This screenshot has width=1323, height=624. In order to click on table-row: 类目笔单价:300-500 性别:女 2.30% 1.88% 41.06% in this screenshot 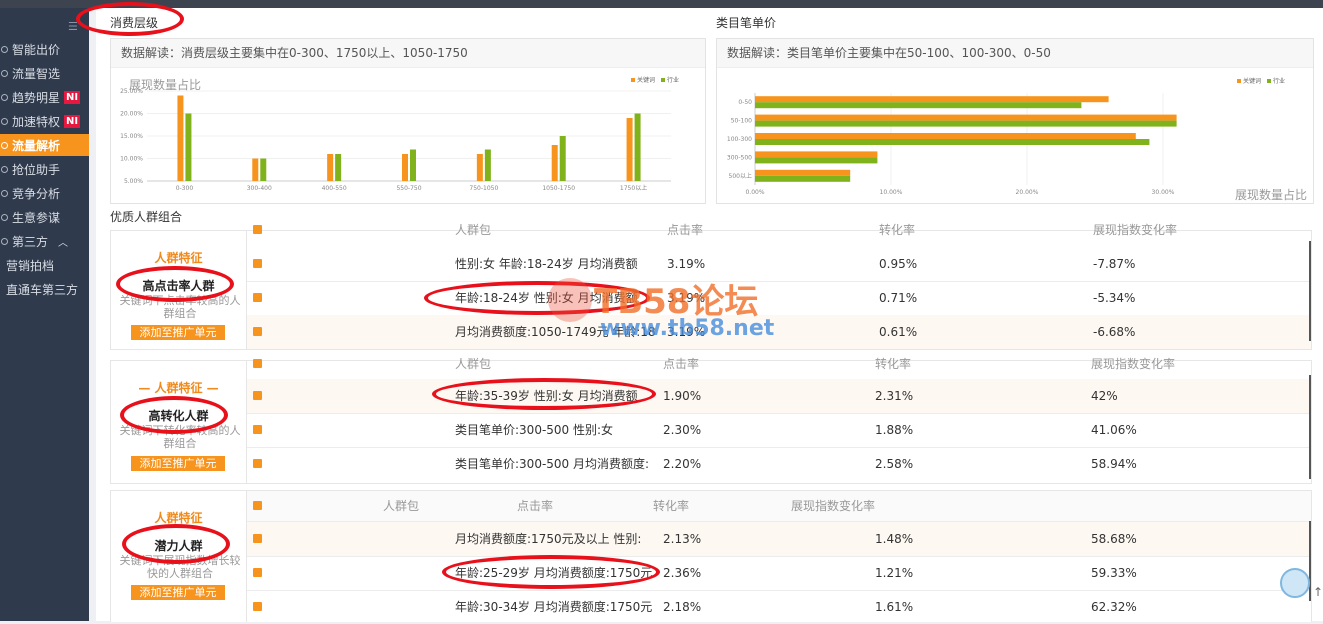, I will do `click(779, 430)`.